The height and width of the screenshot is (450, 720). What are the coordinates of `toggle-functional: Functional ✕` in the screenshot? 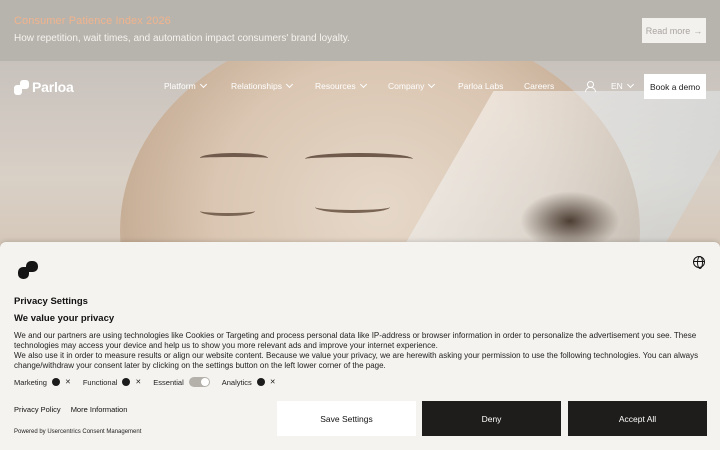 It's located at (112, 382).